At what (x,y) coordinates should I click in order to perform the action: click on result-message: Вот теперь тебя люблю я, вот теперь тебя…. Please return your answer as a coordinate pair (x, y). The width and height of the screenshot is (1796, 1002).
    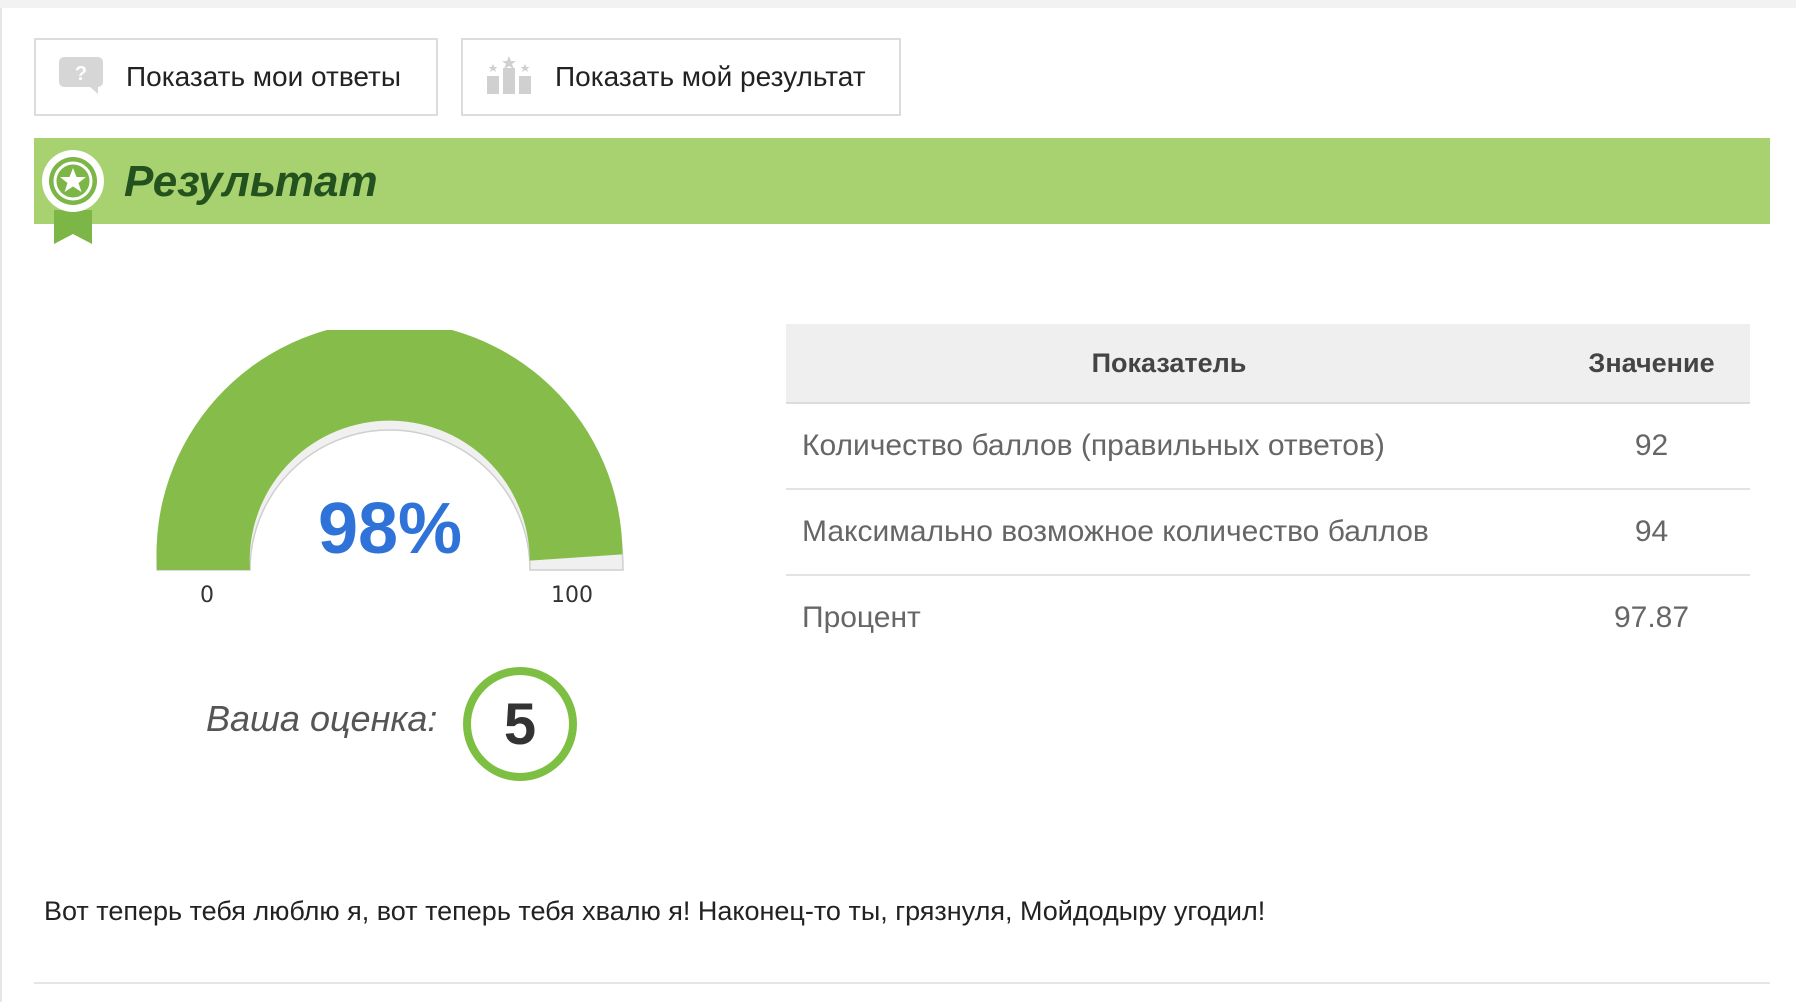
    Looking at the image, I should click on (655, 911).